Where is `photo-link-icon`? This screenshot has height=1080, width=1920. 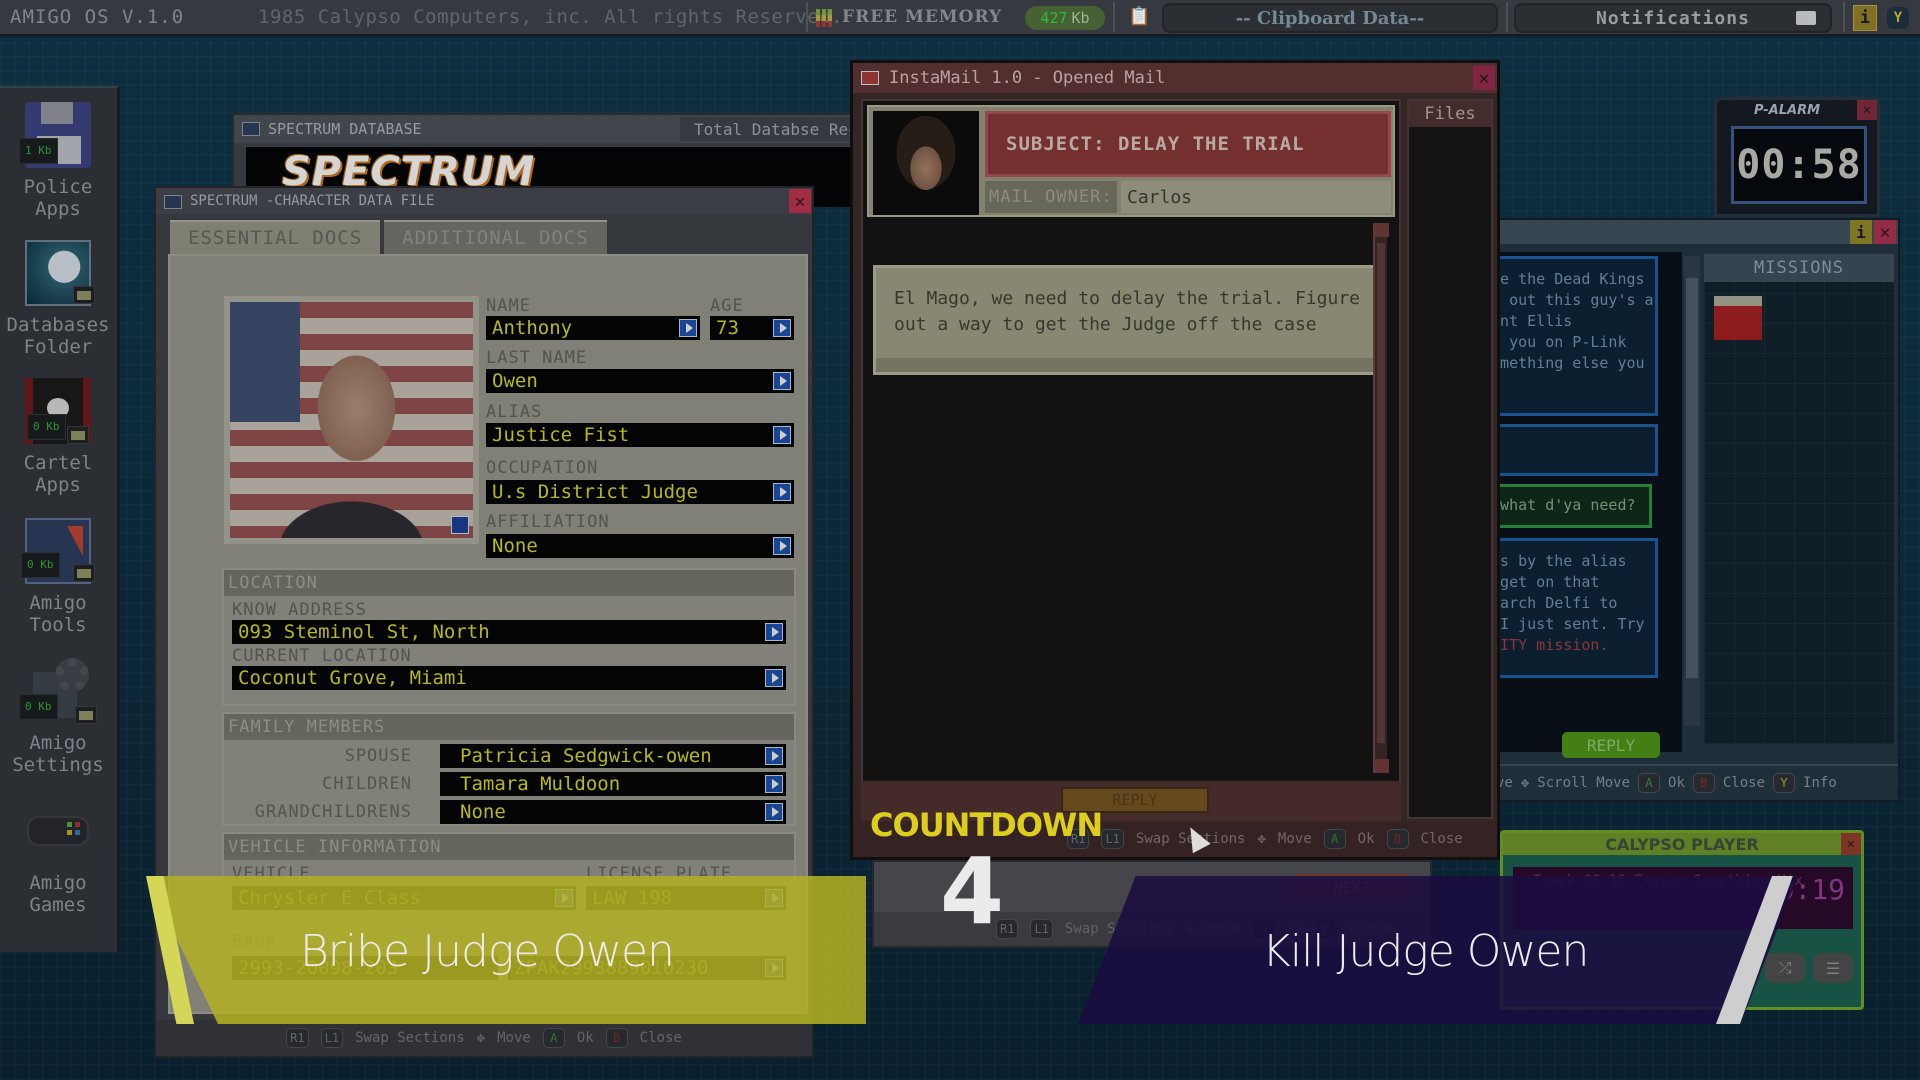
photo-link-icon is located at coordinates (460, 525).